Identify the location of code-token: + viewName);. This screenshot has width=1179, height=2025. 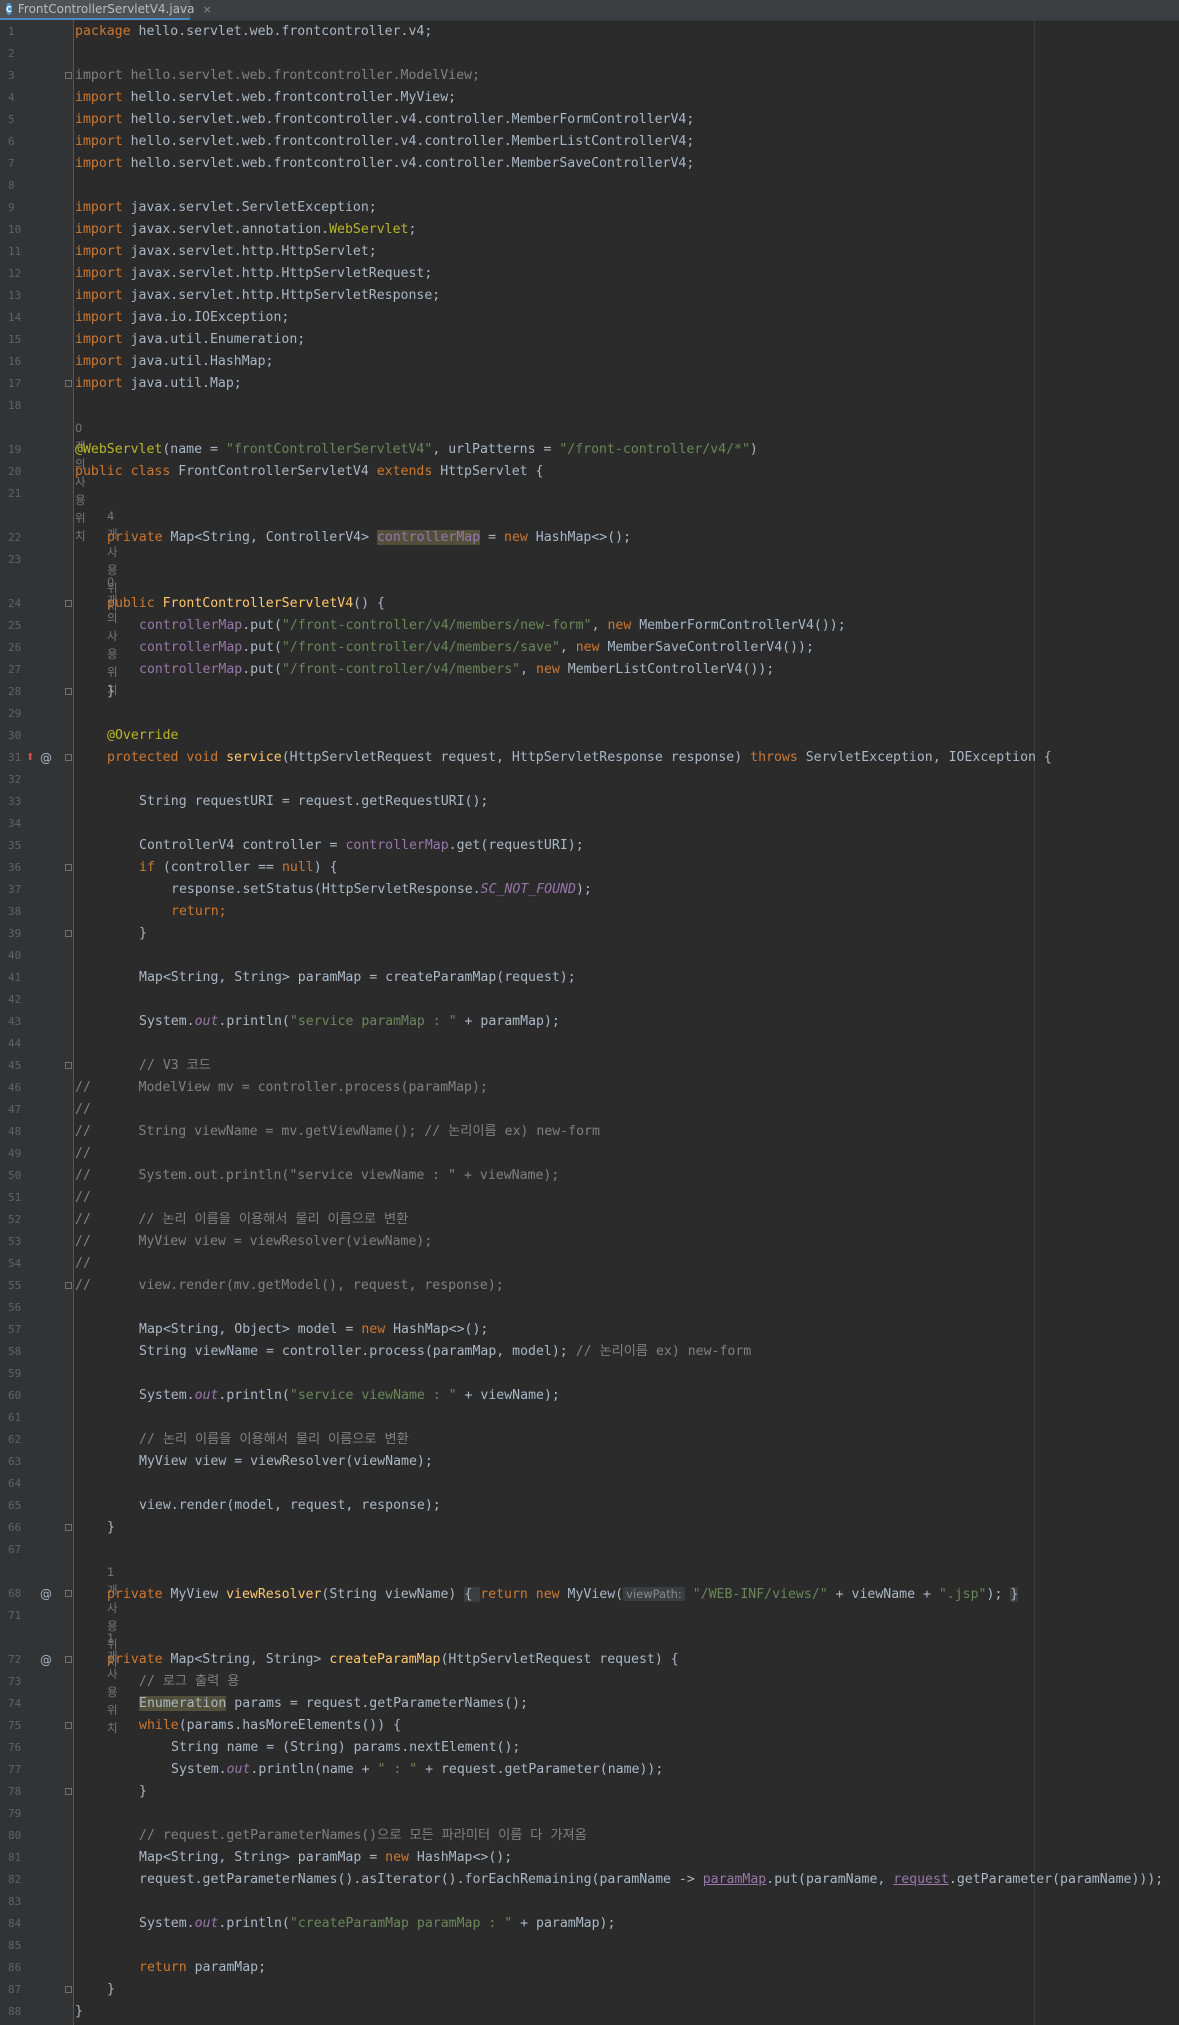
(508, 1395).